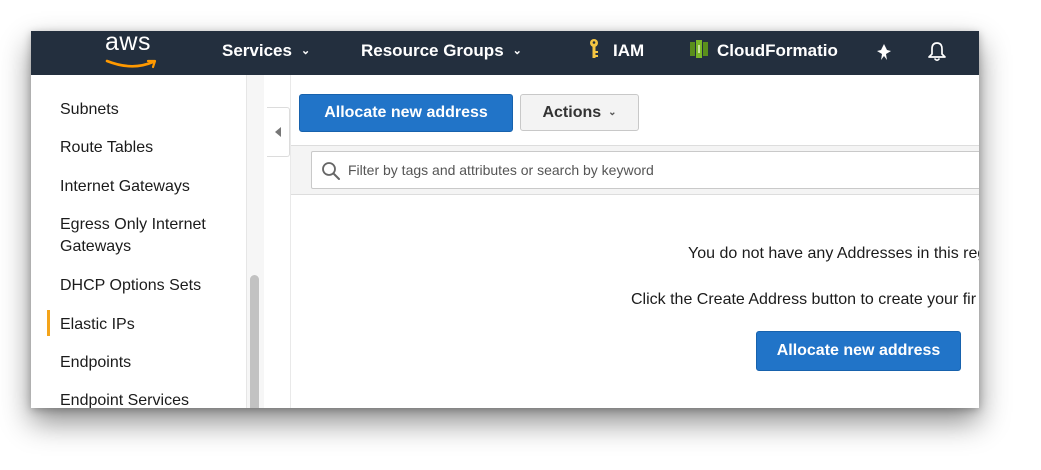 The height and width of the screenshot is (470, 1041). What do you see at coordinates (97, 325) in the screenshot?
I see `sidebar-item-elastic-ips: Elastic IPs` at bounding box center [97, 325].